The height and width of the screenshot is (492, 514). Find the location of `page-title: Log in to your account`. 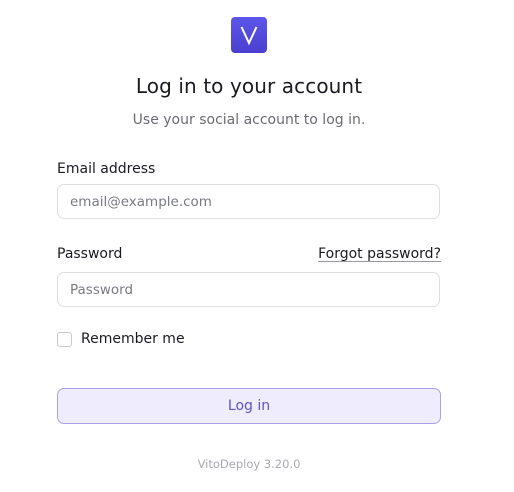

page-title: Log in to your account is located at coordinates (249, 86).